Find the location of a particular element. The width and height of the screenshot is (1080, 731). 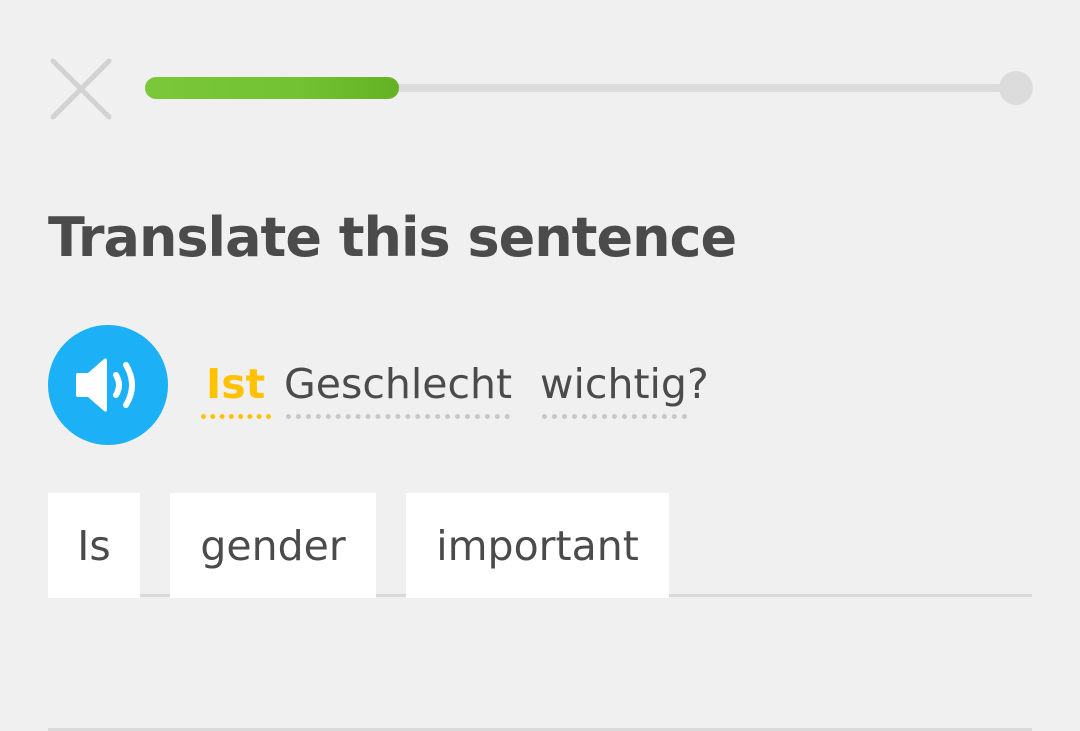

word-tile-label: Is is located at coordinates (94, 545).